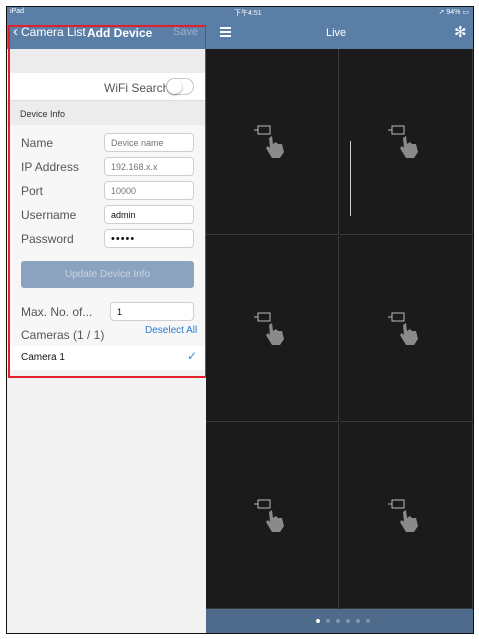 Image resolution: width=479 pixels, height=639 pixels. Describe the element at coordinates (343, 621) in the screenshot. I see `page-dots` at that location.